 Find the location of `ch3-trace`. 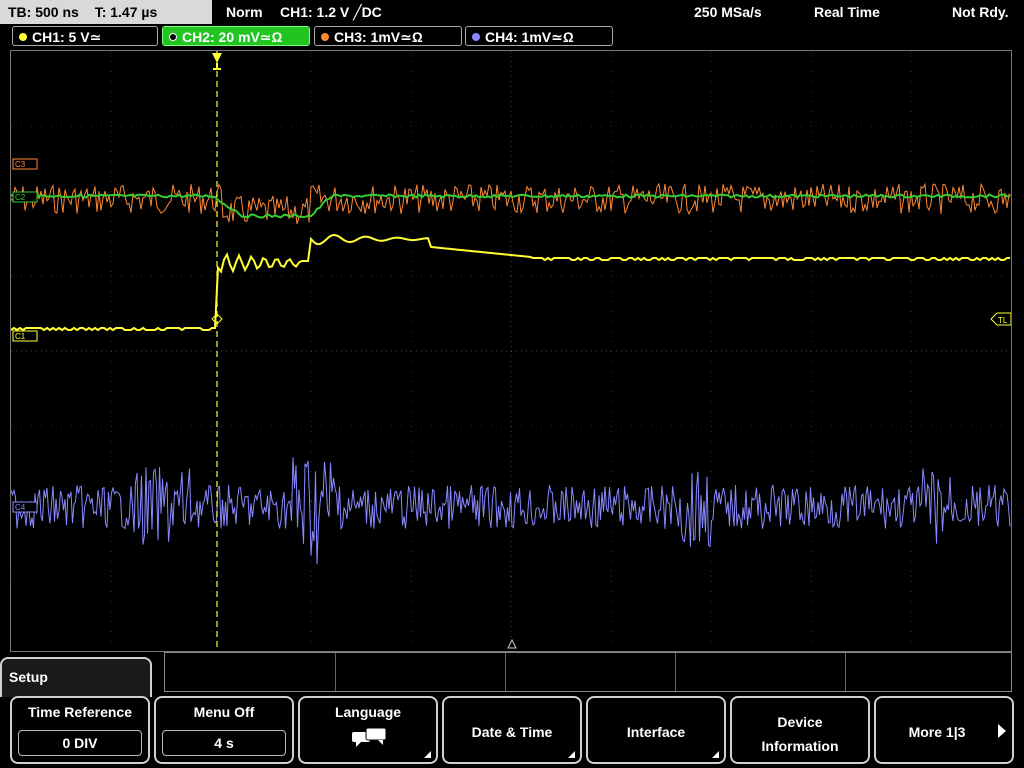

ch3-trace is located at coordinates (511, 203).